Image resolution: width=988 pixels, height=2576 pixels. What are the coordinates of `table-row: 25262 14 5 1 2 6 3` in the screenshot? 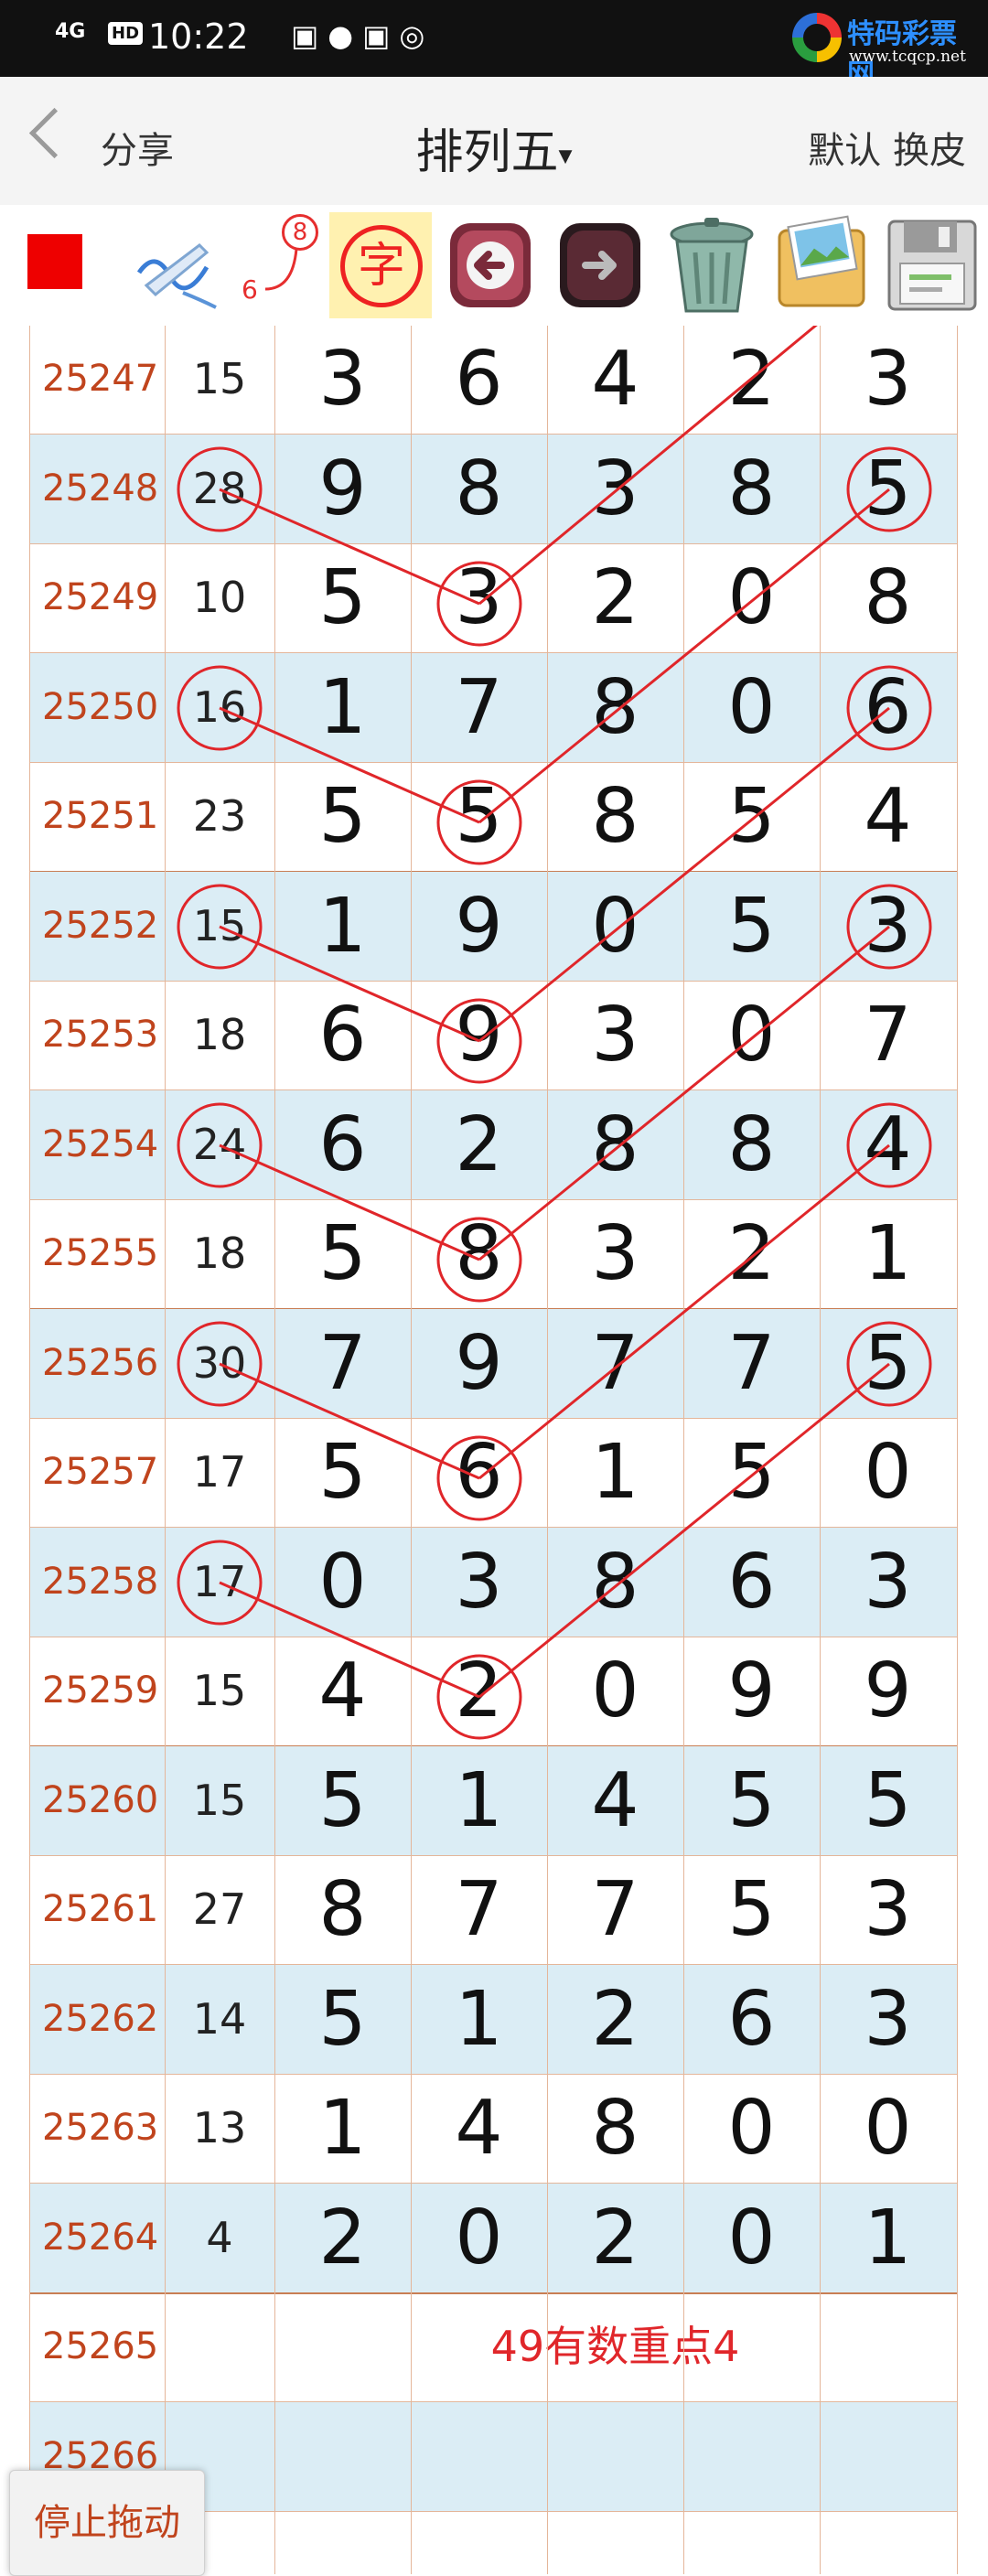 It's located at (493, 2020).